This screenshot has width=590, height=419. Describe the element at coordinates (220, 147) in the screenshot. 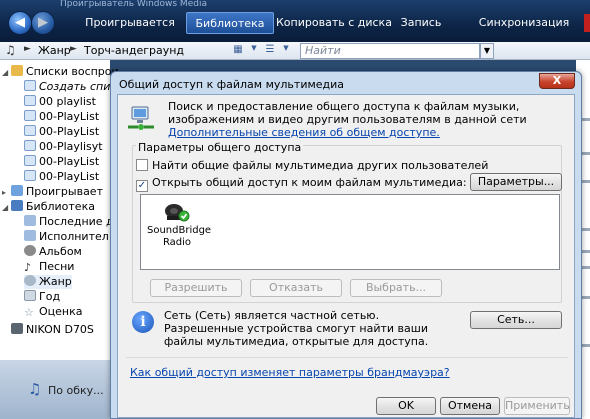

I see `sharing-settings-label: Параметры общего доступа` at that location.